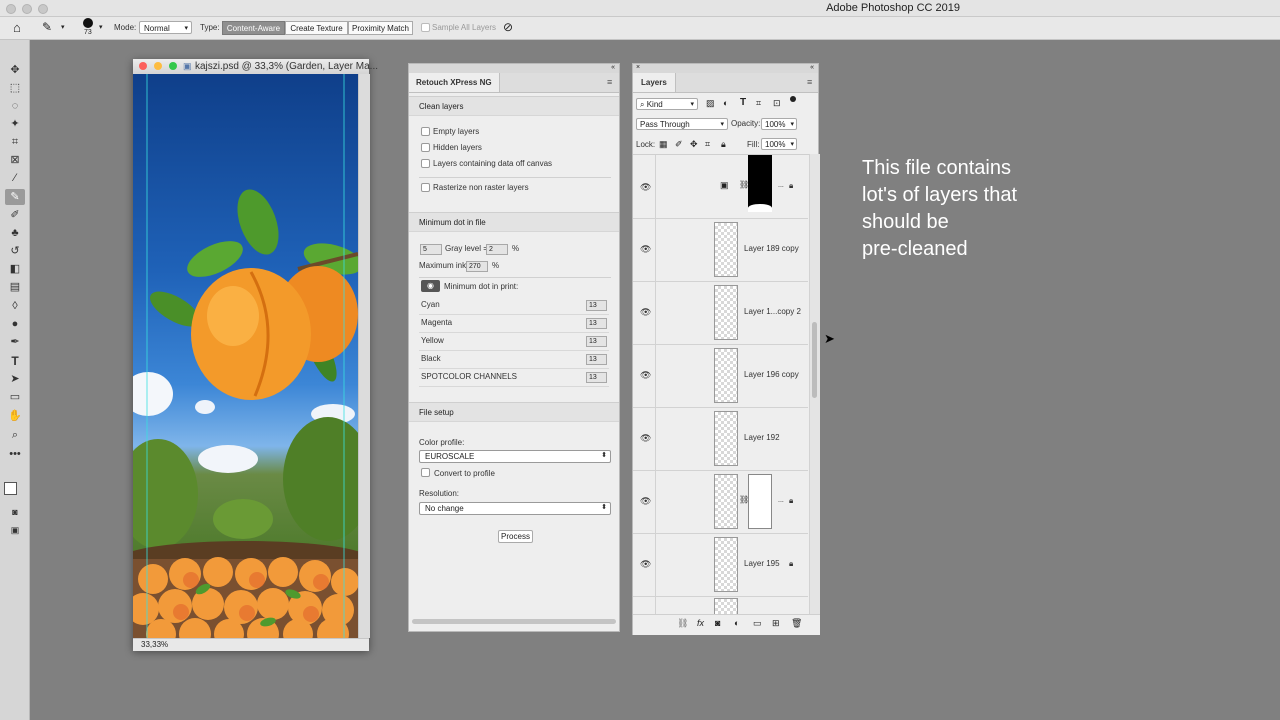 This screenshot has height=720, width=1280. I want to click on shape-filter-icon: ⌗, so click(758, 103).